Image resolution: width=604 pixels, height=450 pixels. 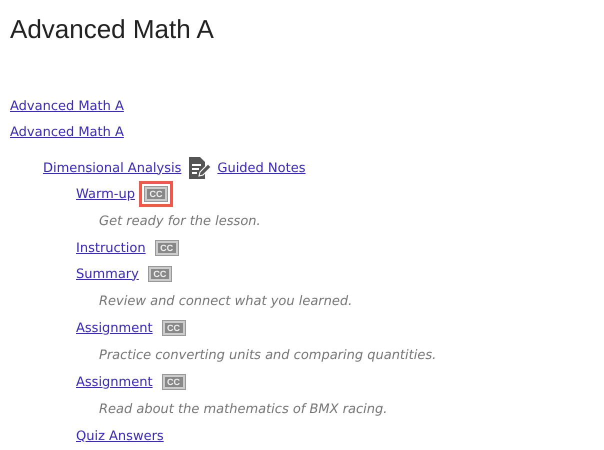 I want to click on lesson-description: Practice converting units and comparing quantities., so click(x=268, y=355).